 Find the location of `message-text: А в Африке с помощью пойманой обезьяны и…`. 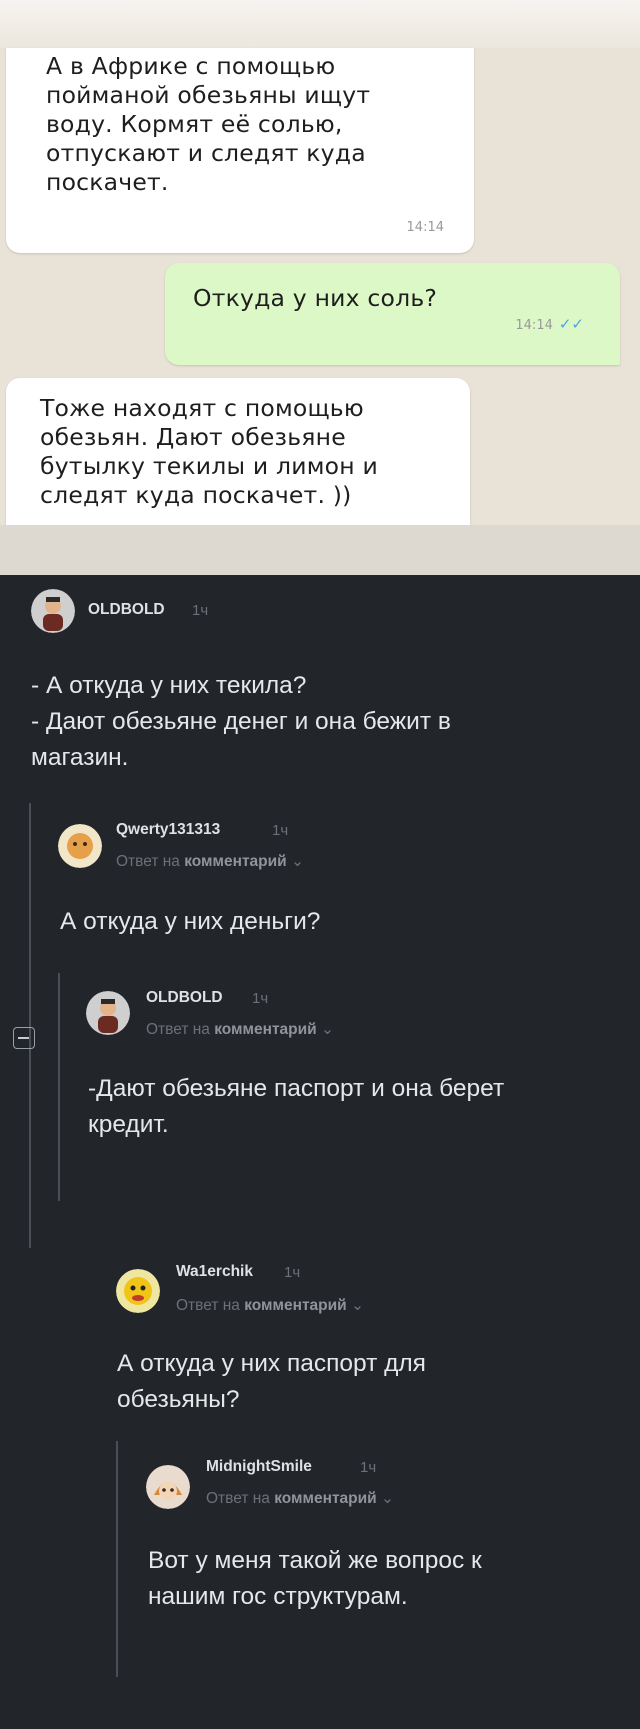

message-text: А в Африке с помощью пойманой обезьяны и… is located at coordinates (208, 124).